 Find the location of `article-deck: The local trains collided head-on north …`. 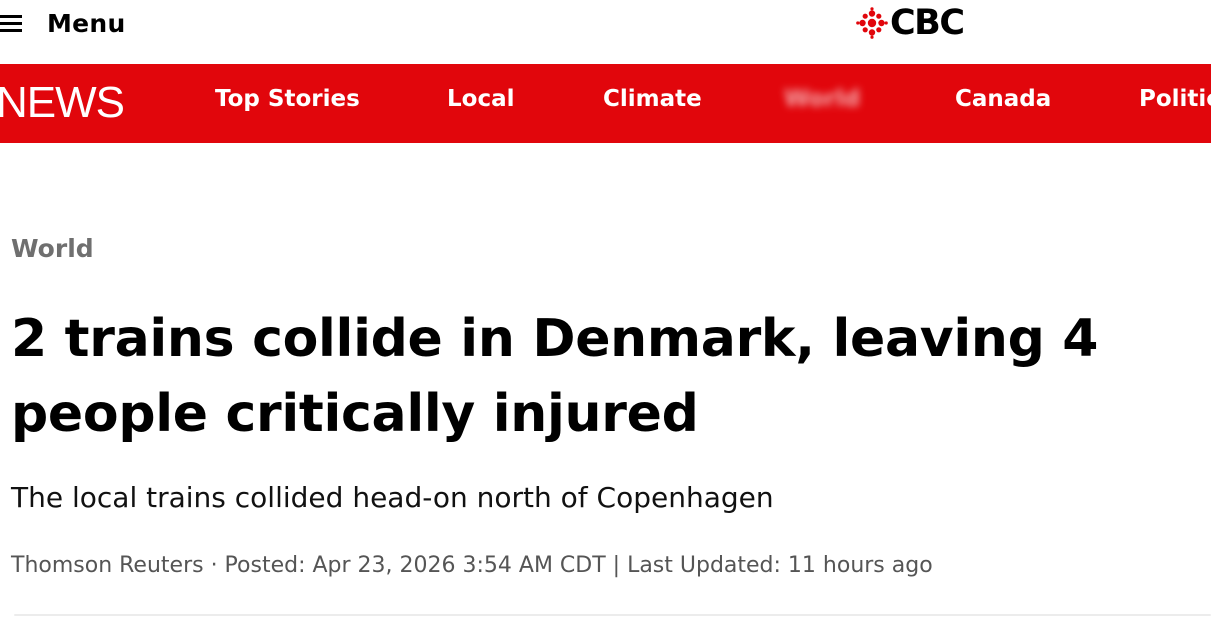

article-deck: The local trains collided head-on north … is located at coordinates (392, 497).